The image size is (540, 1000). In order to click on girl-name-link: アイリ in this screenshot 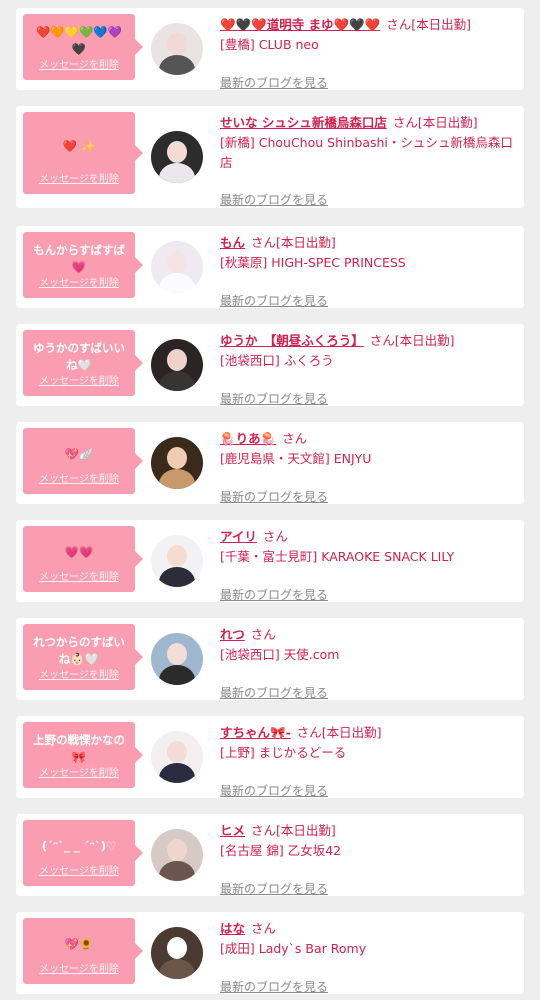, I will do `click(238, 536)`.